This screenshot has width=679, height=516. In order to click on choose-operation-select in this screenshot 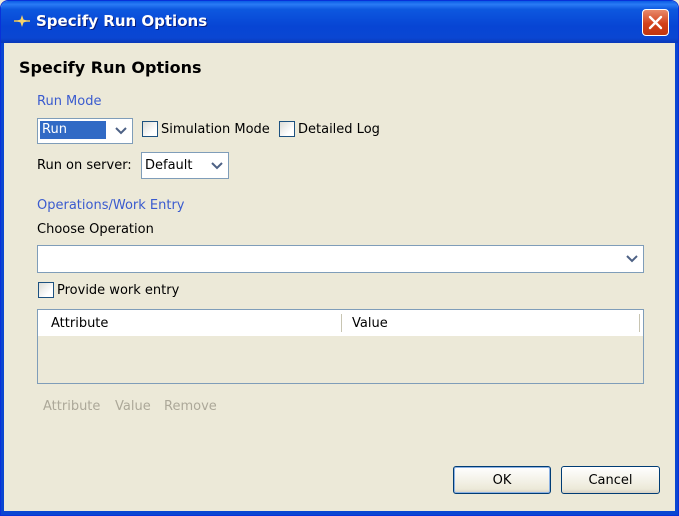, I will do `click(340, 259)`.